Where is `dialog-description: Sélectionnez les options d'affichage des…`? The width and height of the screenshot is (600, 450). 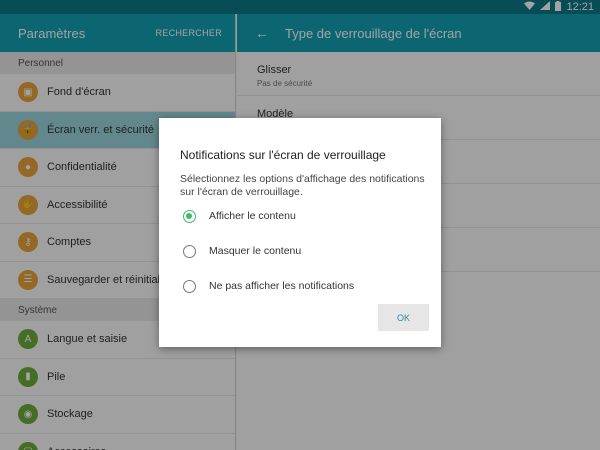 dialog-description: Sélectionnez les options d'affichage des… is located at coordinates (302, 185).